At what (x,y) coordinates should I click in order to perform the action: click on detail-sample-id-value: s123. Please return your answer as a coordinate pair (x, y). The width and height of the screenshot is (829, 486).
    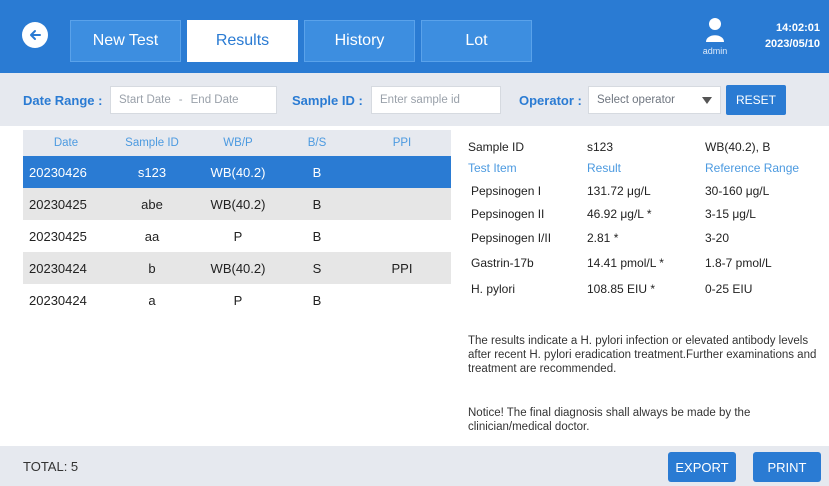
    Looking at the image, I should click on (600, 147).